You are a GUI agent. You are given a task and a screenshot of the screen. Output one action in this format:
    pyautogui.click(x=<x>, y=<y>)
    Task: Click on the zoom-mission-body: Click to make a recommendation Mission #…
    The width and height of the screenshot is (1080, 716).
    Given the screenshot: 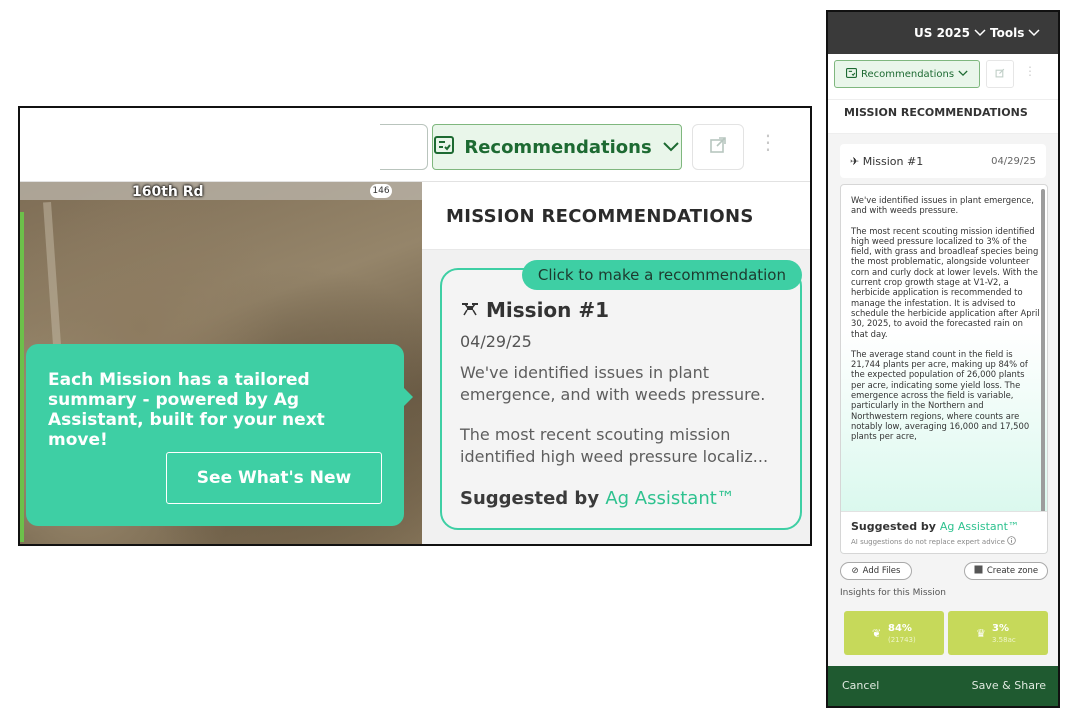 What is the action you would take?
    pyautogui.click(x=616, y=397)
    